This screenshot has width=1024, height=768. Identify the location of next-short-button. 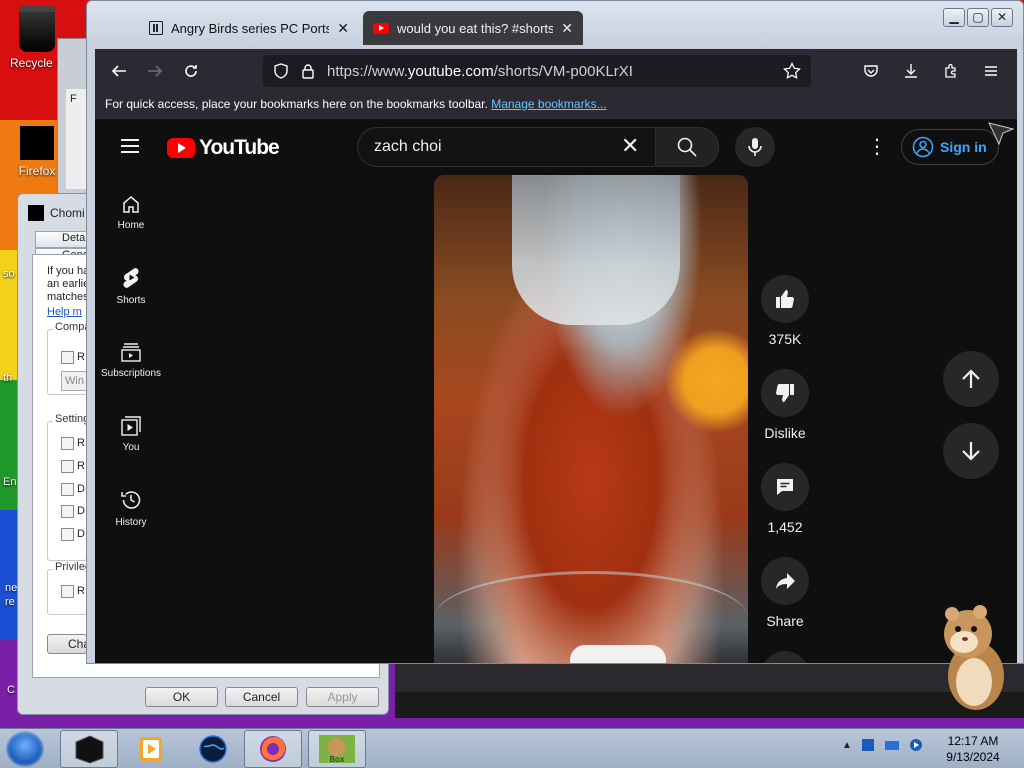
(971, 451).